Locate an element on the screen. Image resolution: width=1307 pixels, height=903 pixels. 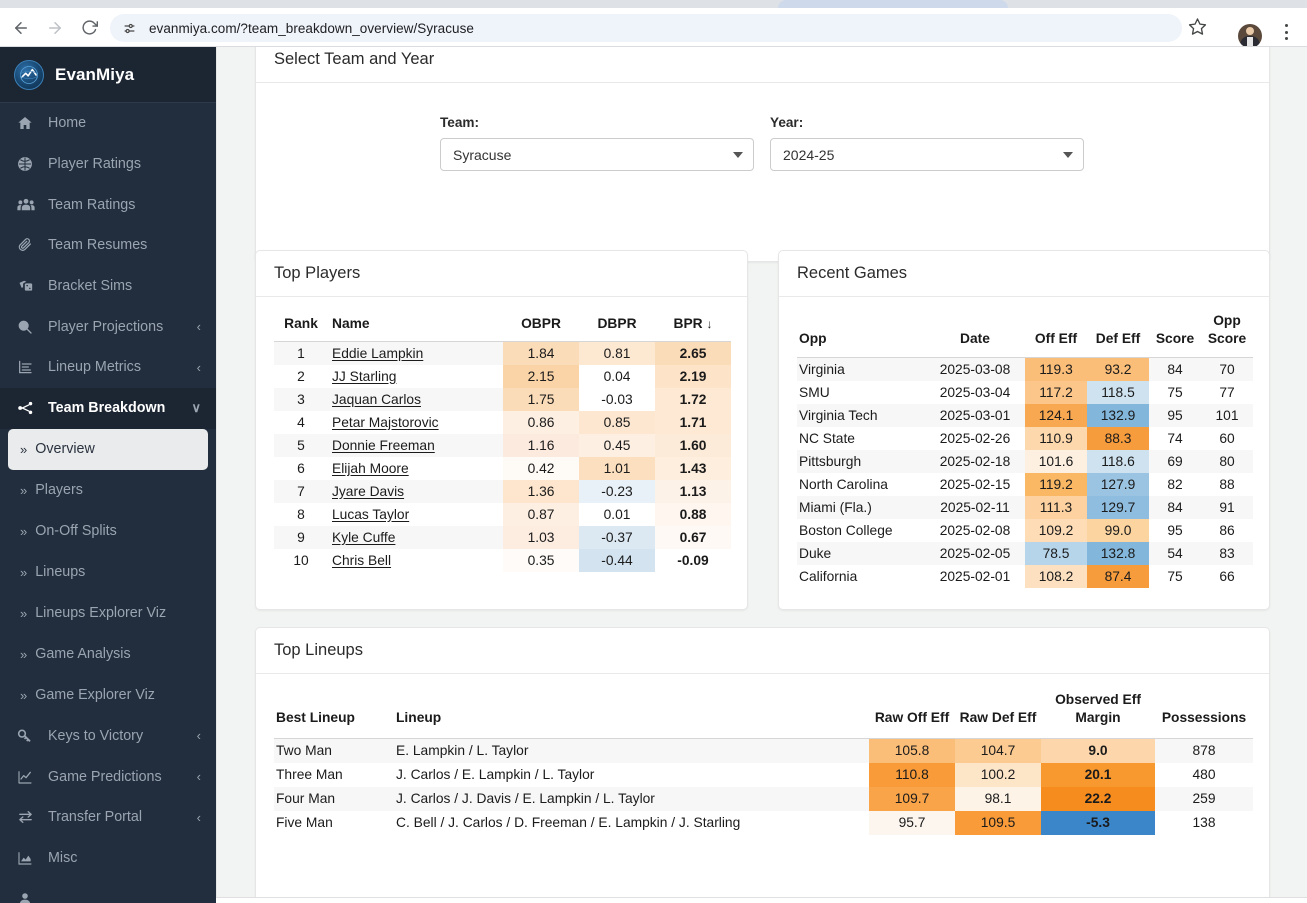
year-select: 2024-25 is located at coordinates (927, 154).